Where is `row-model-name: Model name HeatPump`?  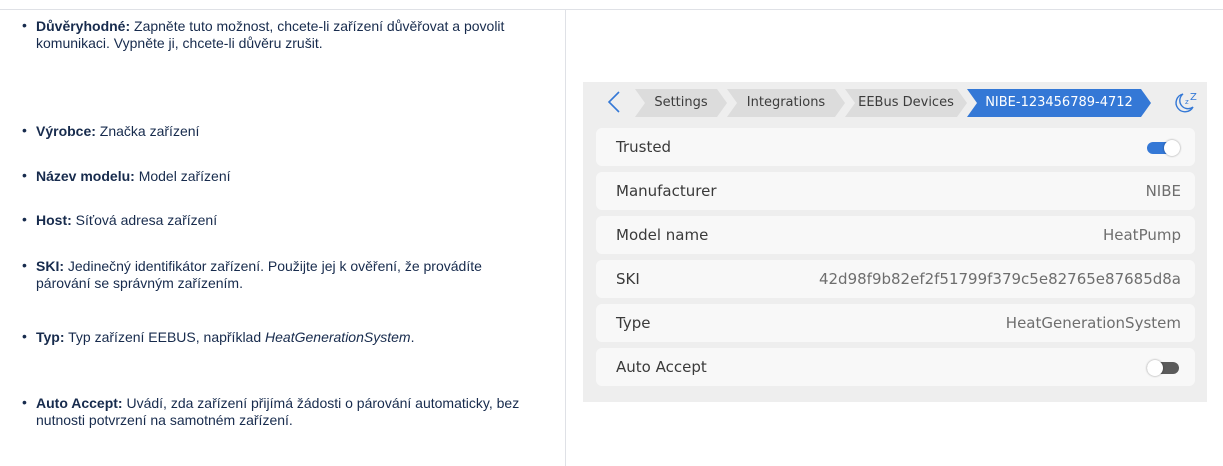
row-model-name: Model name HeatPump is located at coordinates (895, 235).